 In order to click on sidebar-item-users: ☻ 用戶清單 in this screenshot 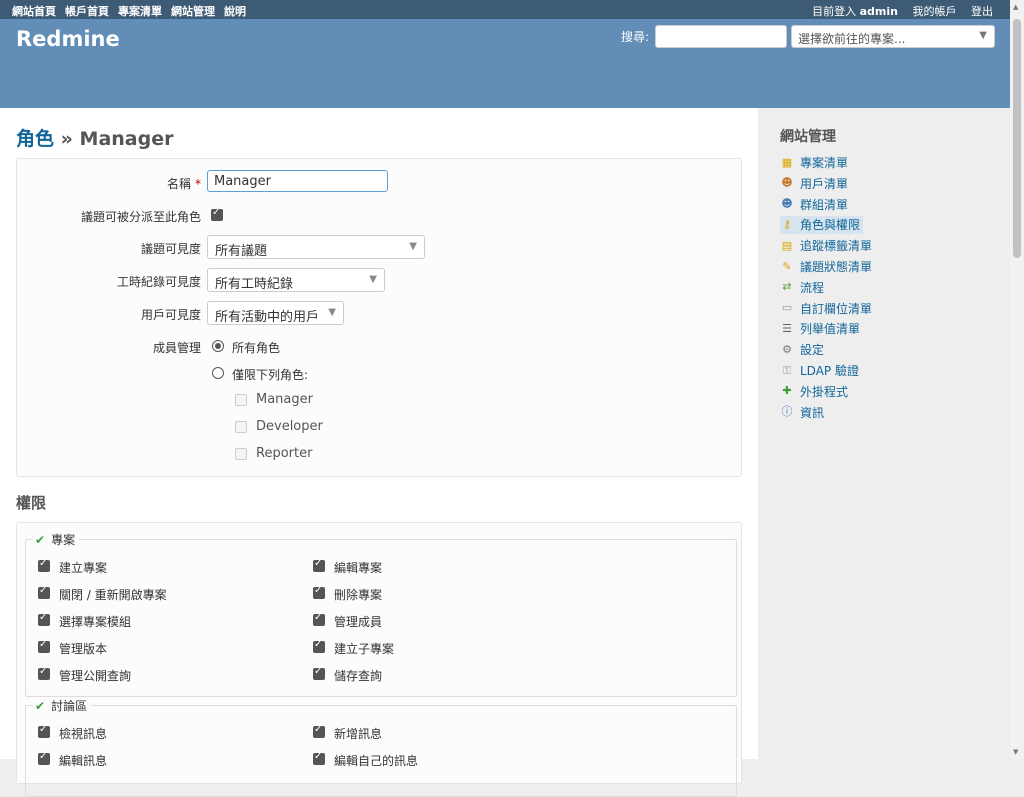, I will do `click(814, 184)`.